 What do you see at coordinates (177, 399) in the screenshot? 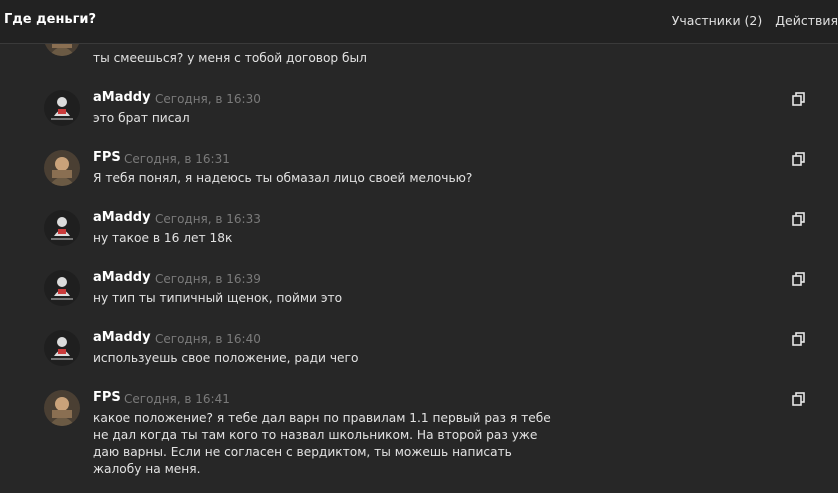
I see `message-time: Сегодня, в 16:41` at bounding box center [177, 399].